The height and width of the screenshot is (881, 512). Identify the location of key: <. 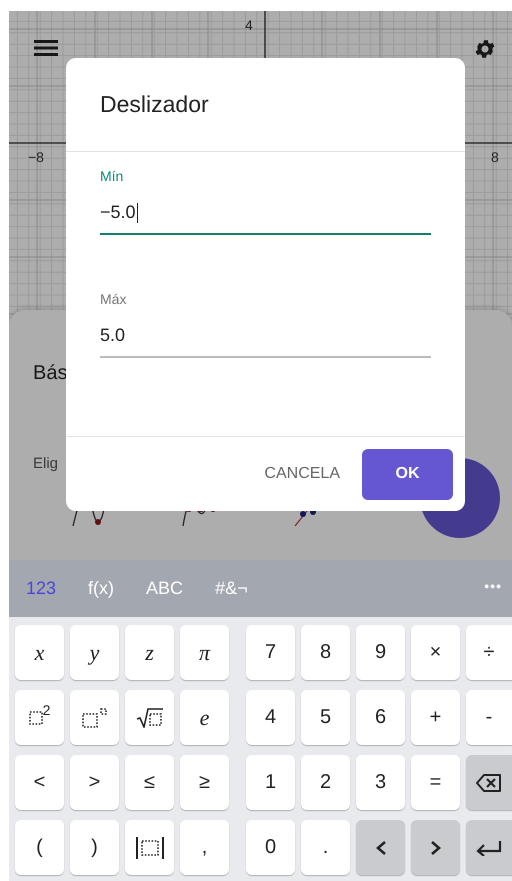
(39, 782).